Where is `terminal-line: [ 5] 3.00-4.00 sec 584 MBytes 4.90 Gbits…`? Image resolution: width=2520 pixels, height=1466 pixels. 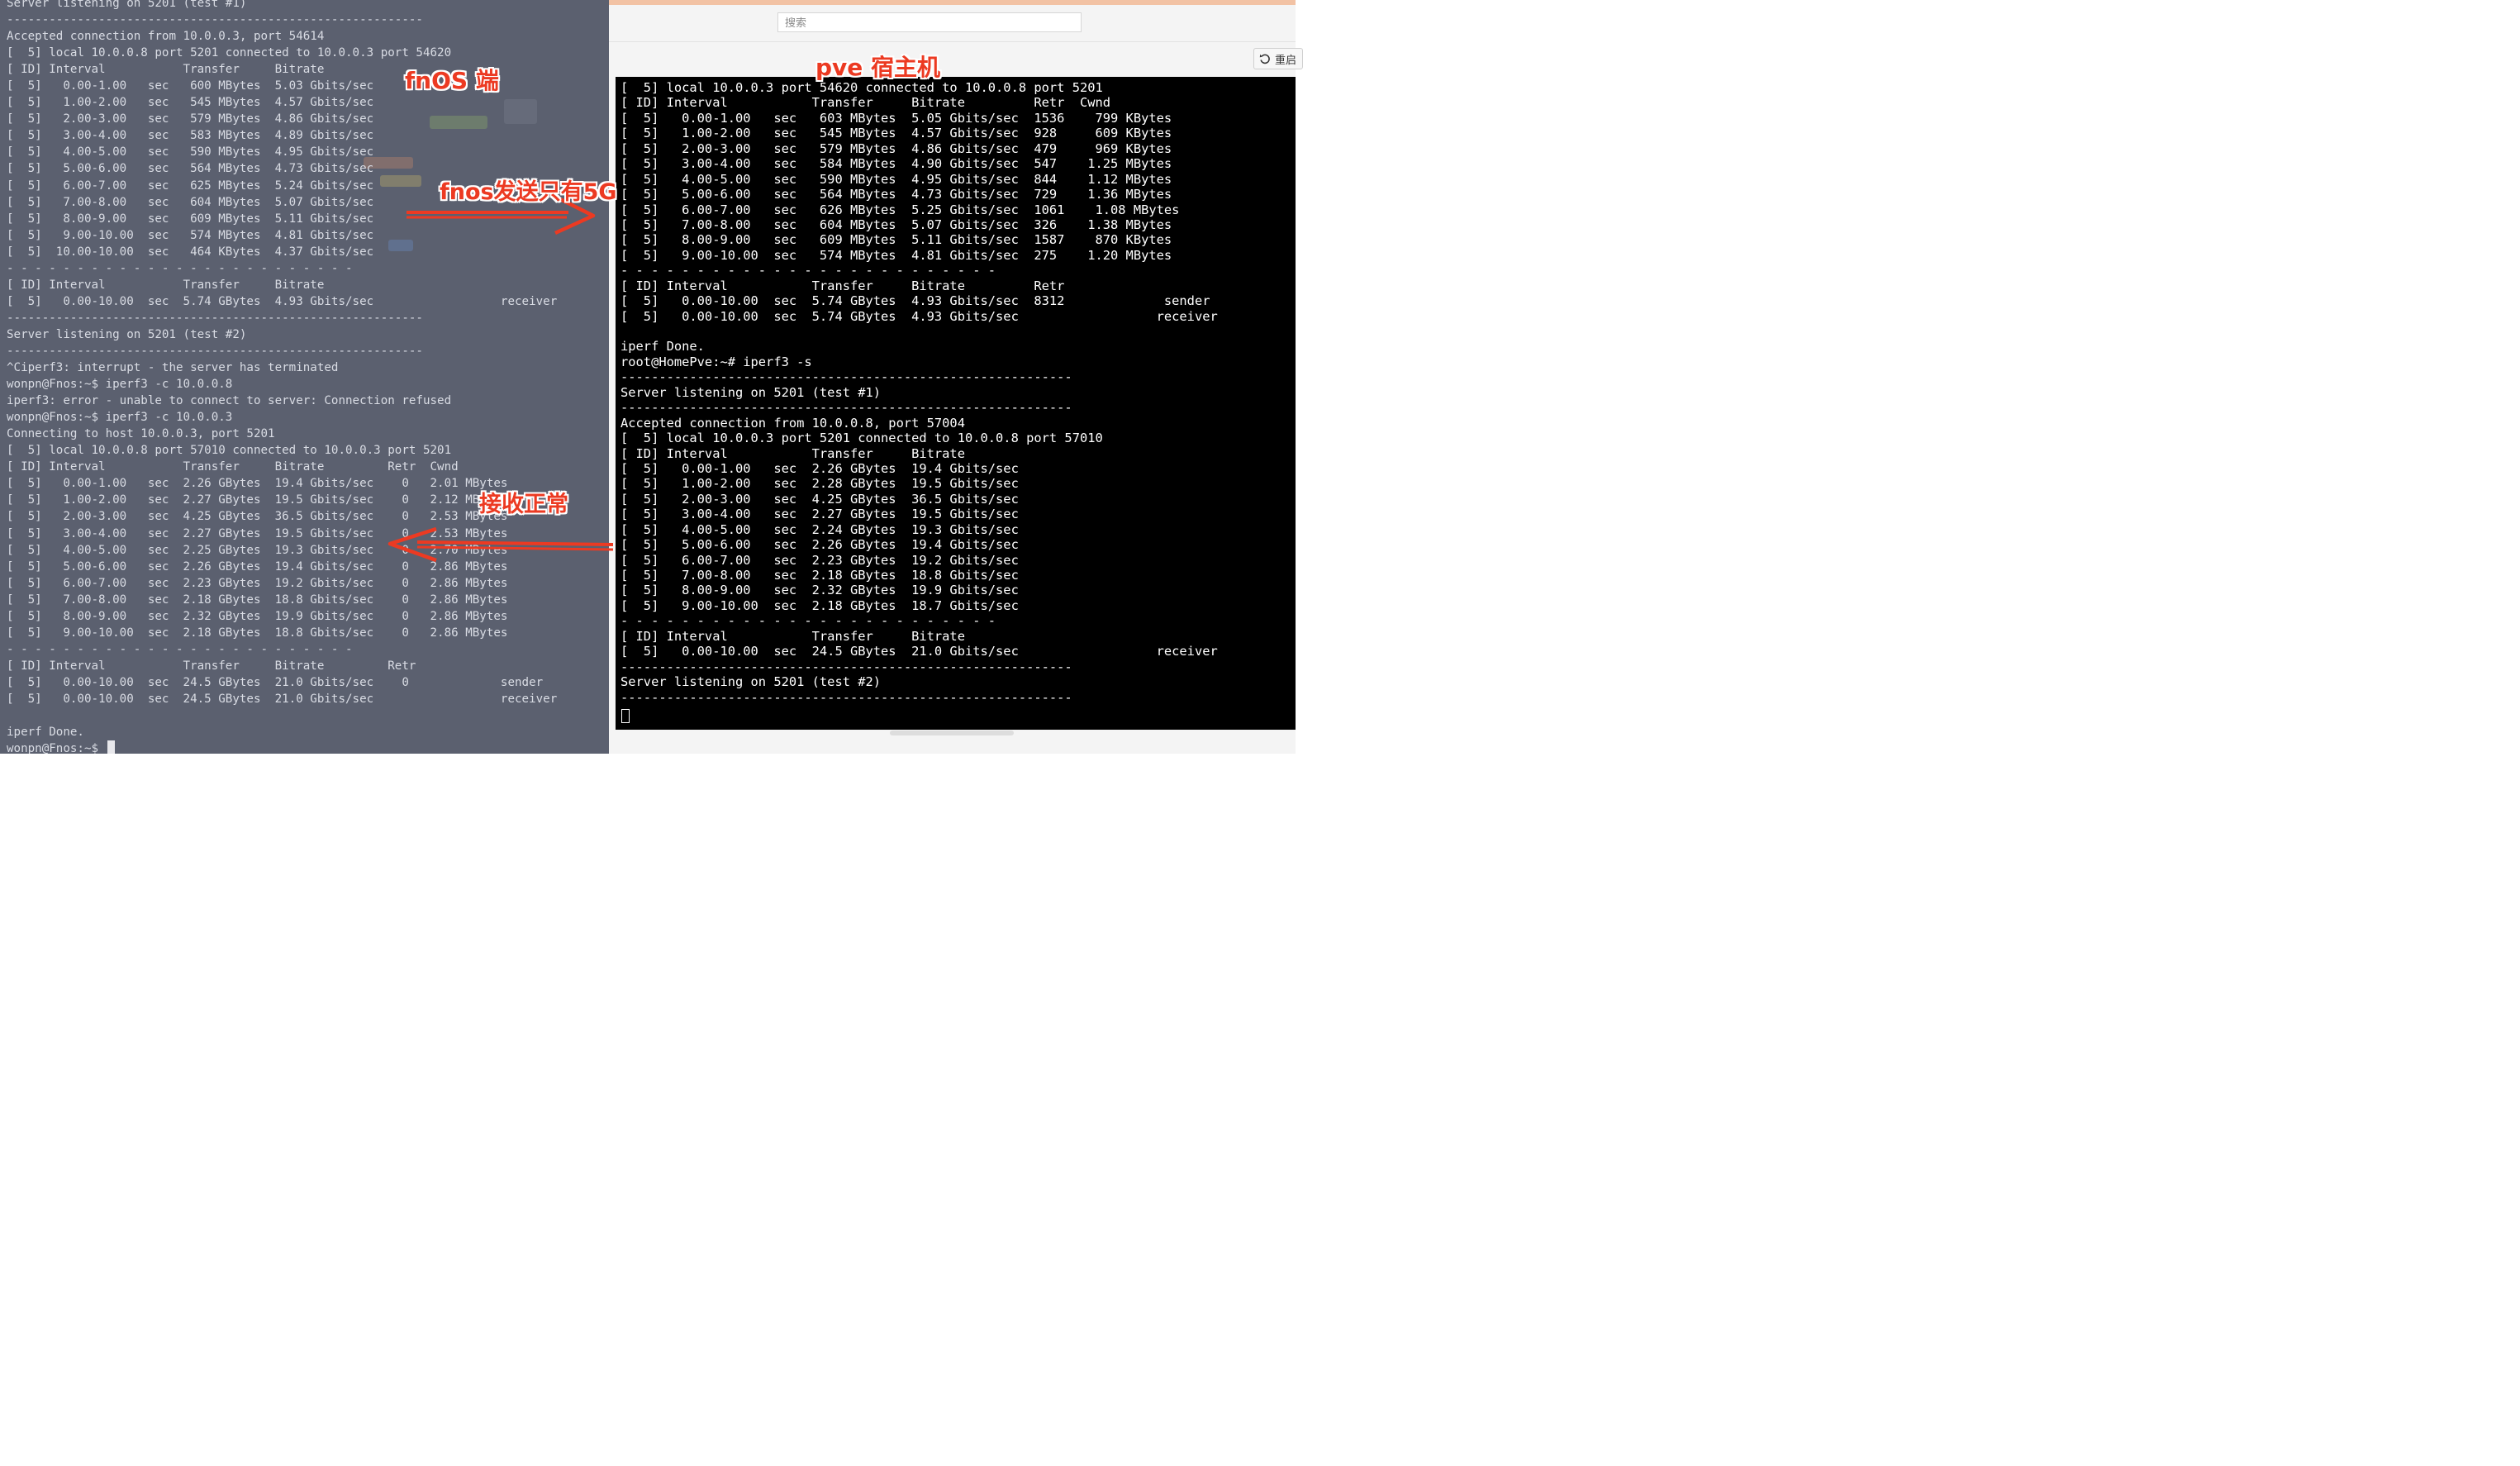
terminal-line: [ 5] 3.00-4.00 sec 584 MBytes 4.90 Gbits… is located at coordinates (896, 164).